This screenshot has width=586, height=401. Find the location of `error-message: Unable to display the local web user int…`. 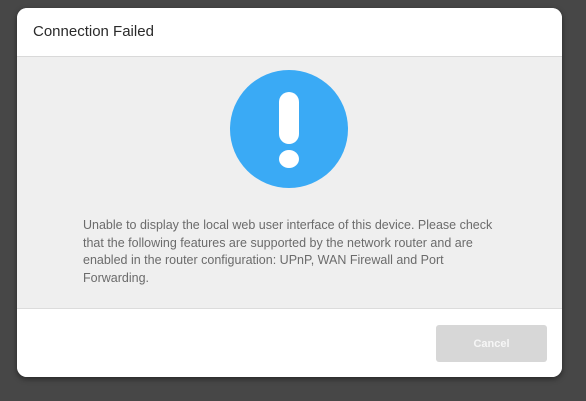

error-message: Unable to display the local web user int… is located at coordinates (288, 251).